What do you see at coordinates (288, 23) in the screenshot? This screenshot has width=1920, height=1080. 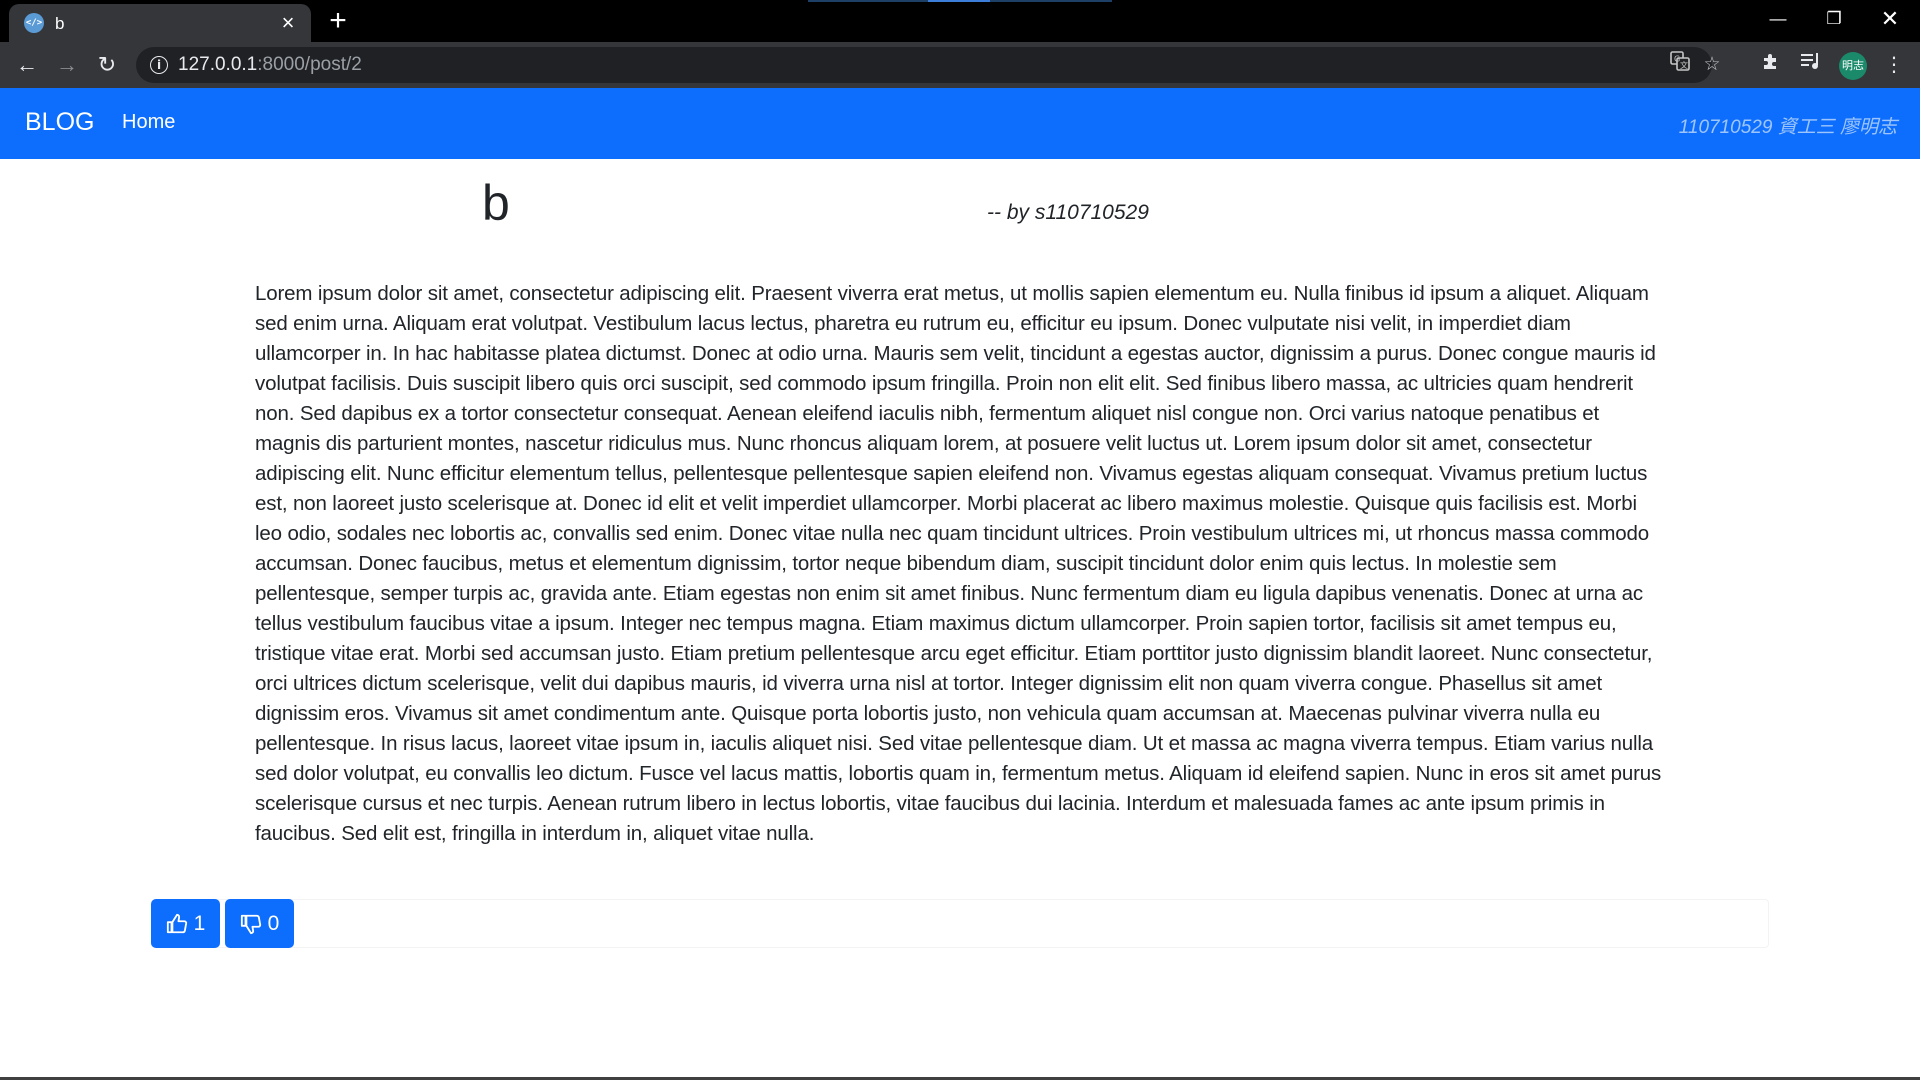 I see `close-tab-icon: ×` at bounding box center [288, 23].